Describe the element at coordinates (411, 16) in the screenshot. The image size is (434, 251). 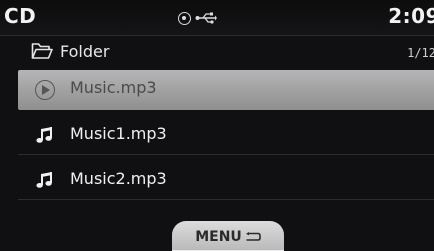
I see `clock: 2:09` at that location.